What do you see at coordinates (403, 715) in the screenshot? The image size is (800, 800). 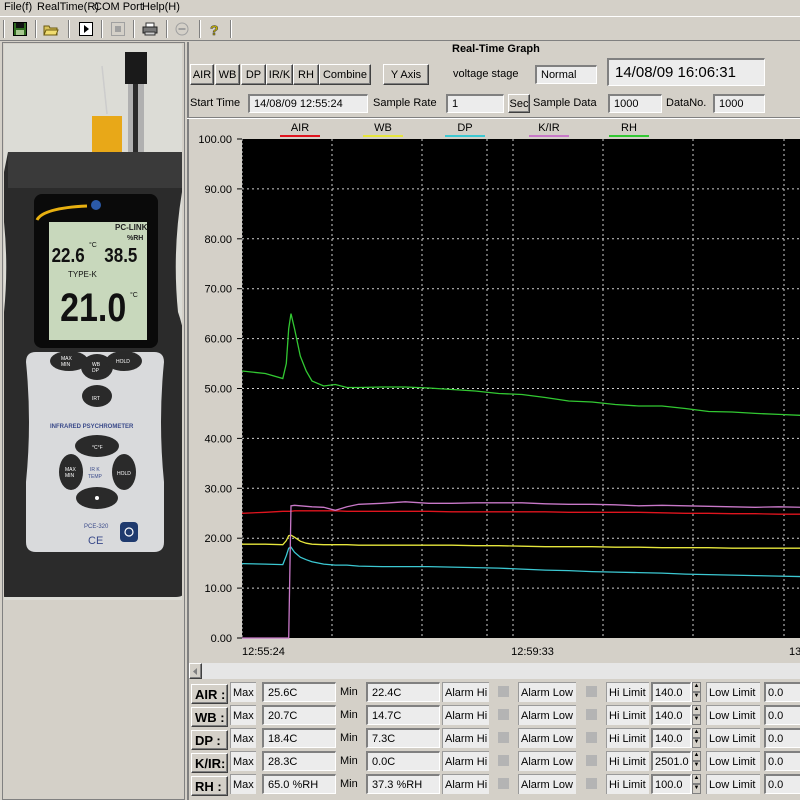 I see `min-value-wb: 14.7C` at bounding box center [403, 715].